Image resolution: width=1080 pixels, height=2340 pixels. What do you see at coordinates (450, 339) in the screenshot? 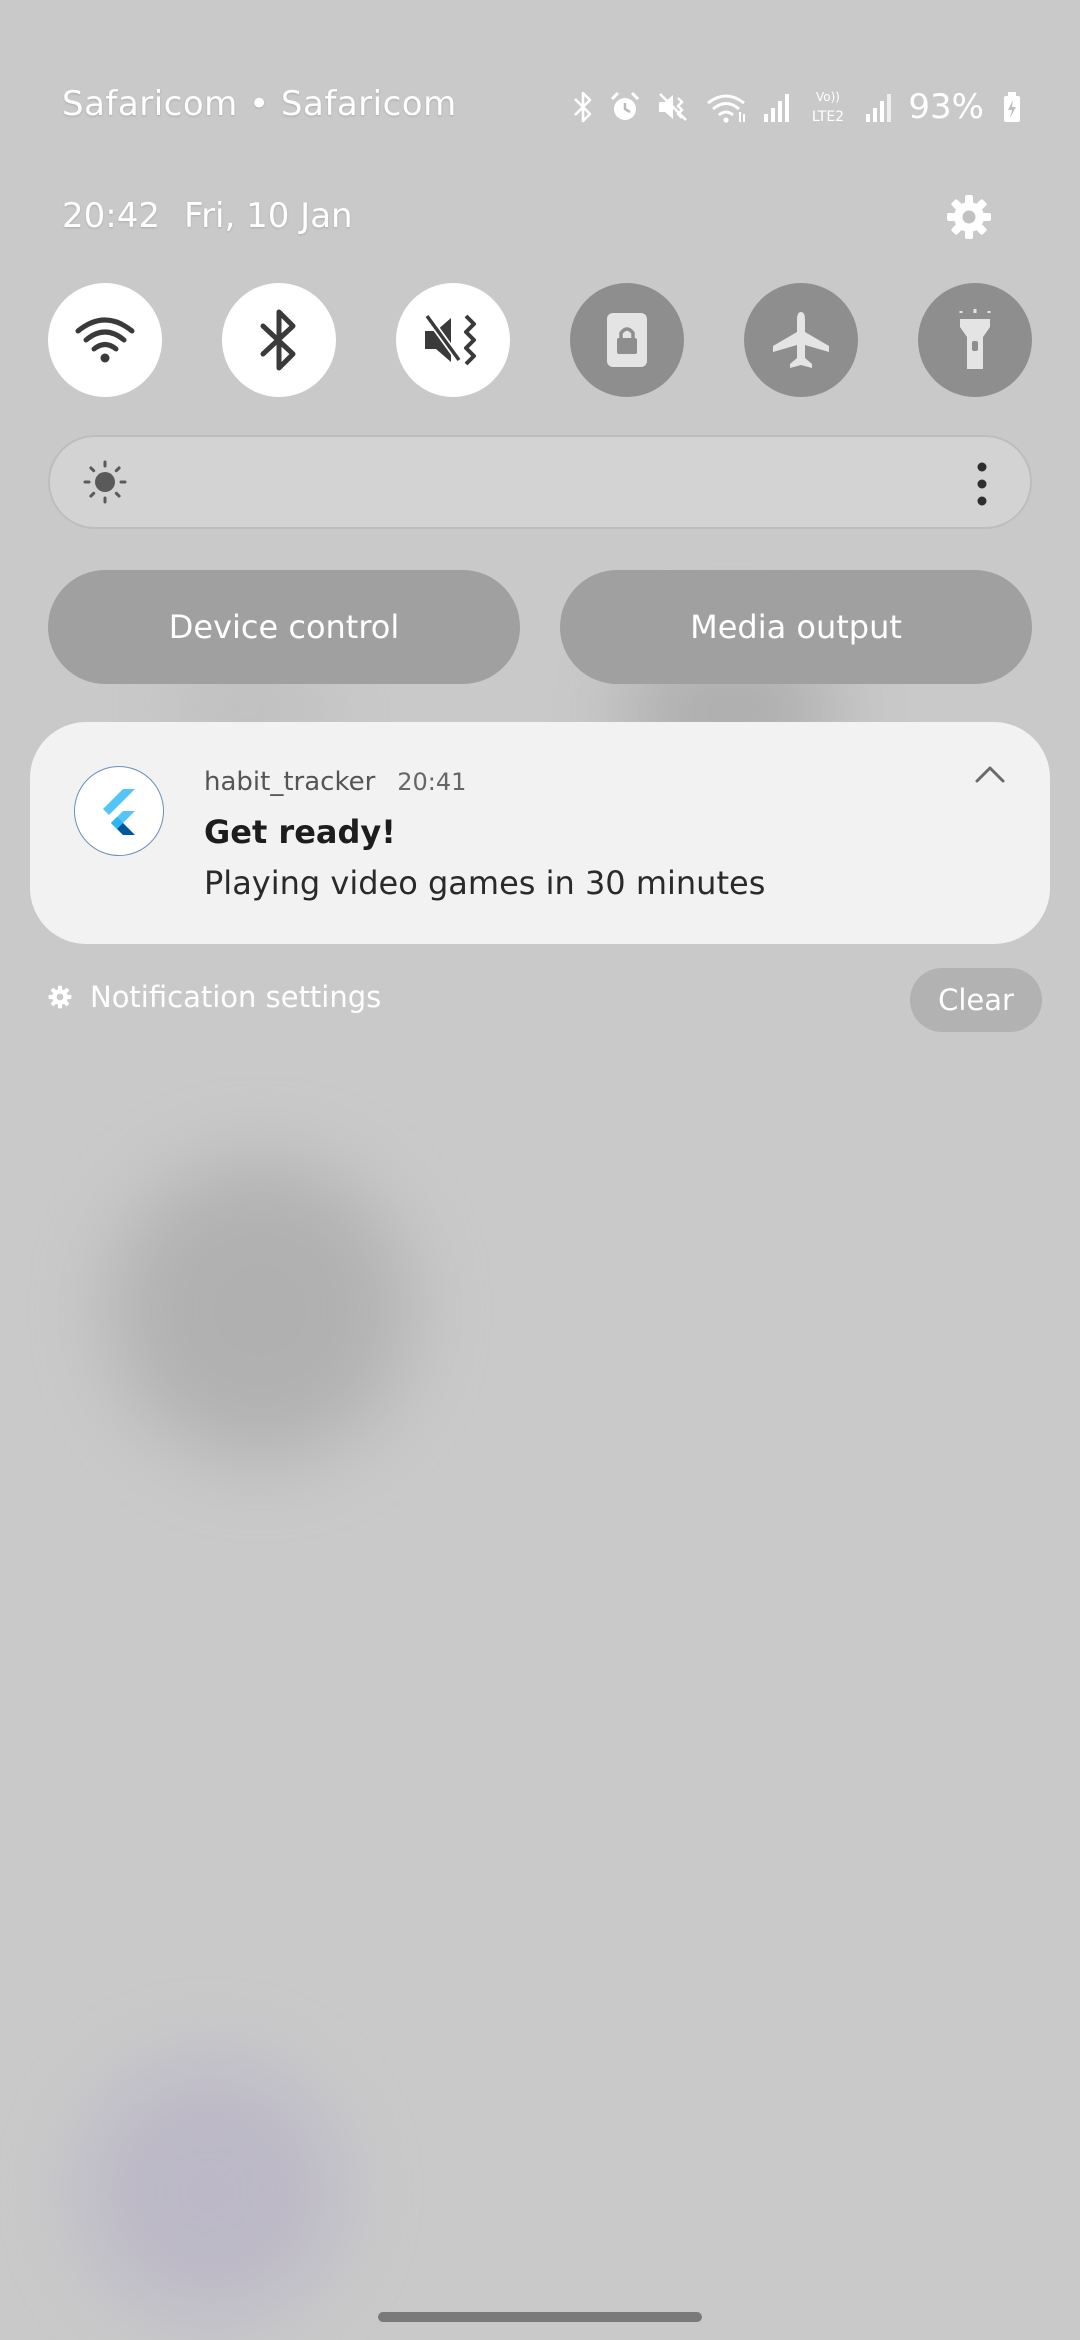
I see `mute-vibrate-icon` at bounding box center [450, 339].